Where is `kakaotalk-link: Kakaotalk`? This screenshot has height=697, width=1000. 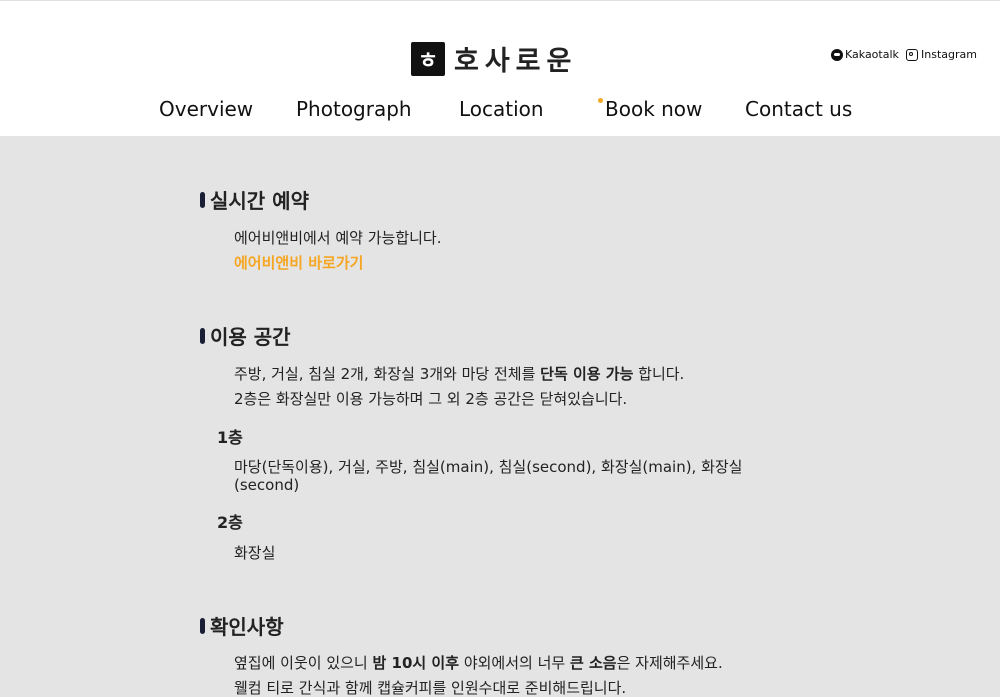 kakaotalk-link: Kakaotalk is located at coordinates (865, 54).